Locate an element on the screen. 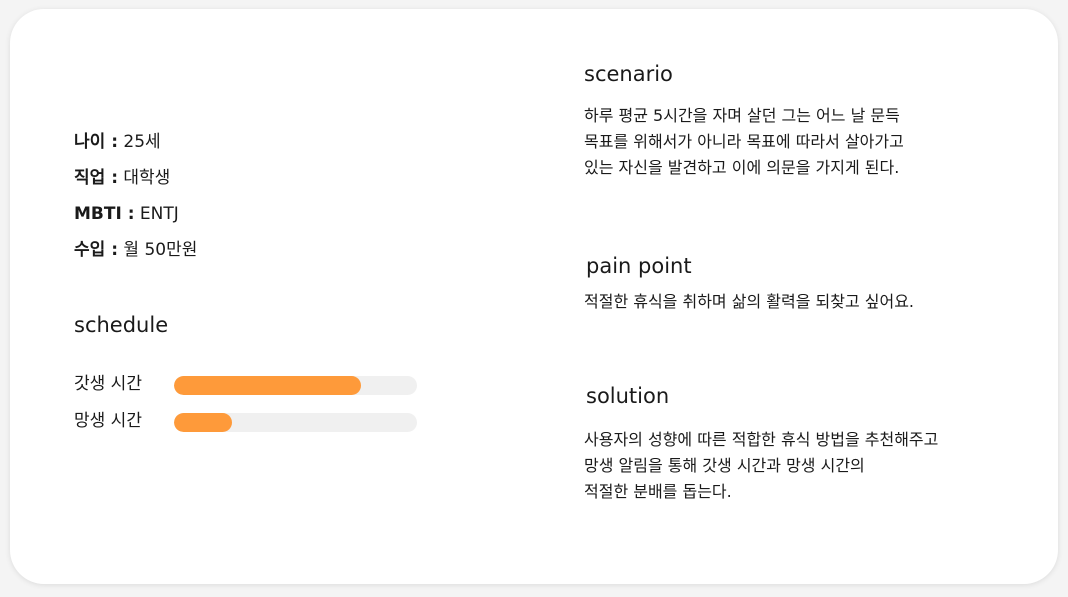 The width and height of the screenshot is (1068, 597). schedule-label-idle: 망생 시간 is located at coordinates (108, 421).